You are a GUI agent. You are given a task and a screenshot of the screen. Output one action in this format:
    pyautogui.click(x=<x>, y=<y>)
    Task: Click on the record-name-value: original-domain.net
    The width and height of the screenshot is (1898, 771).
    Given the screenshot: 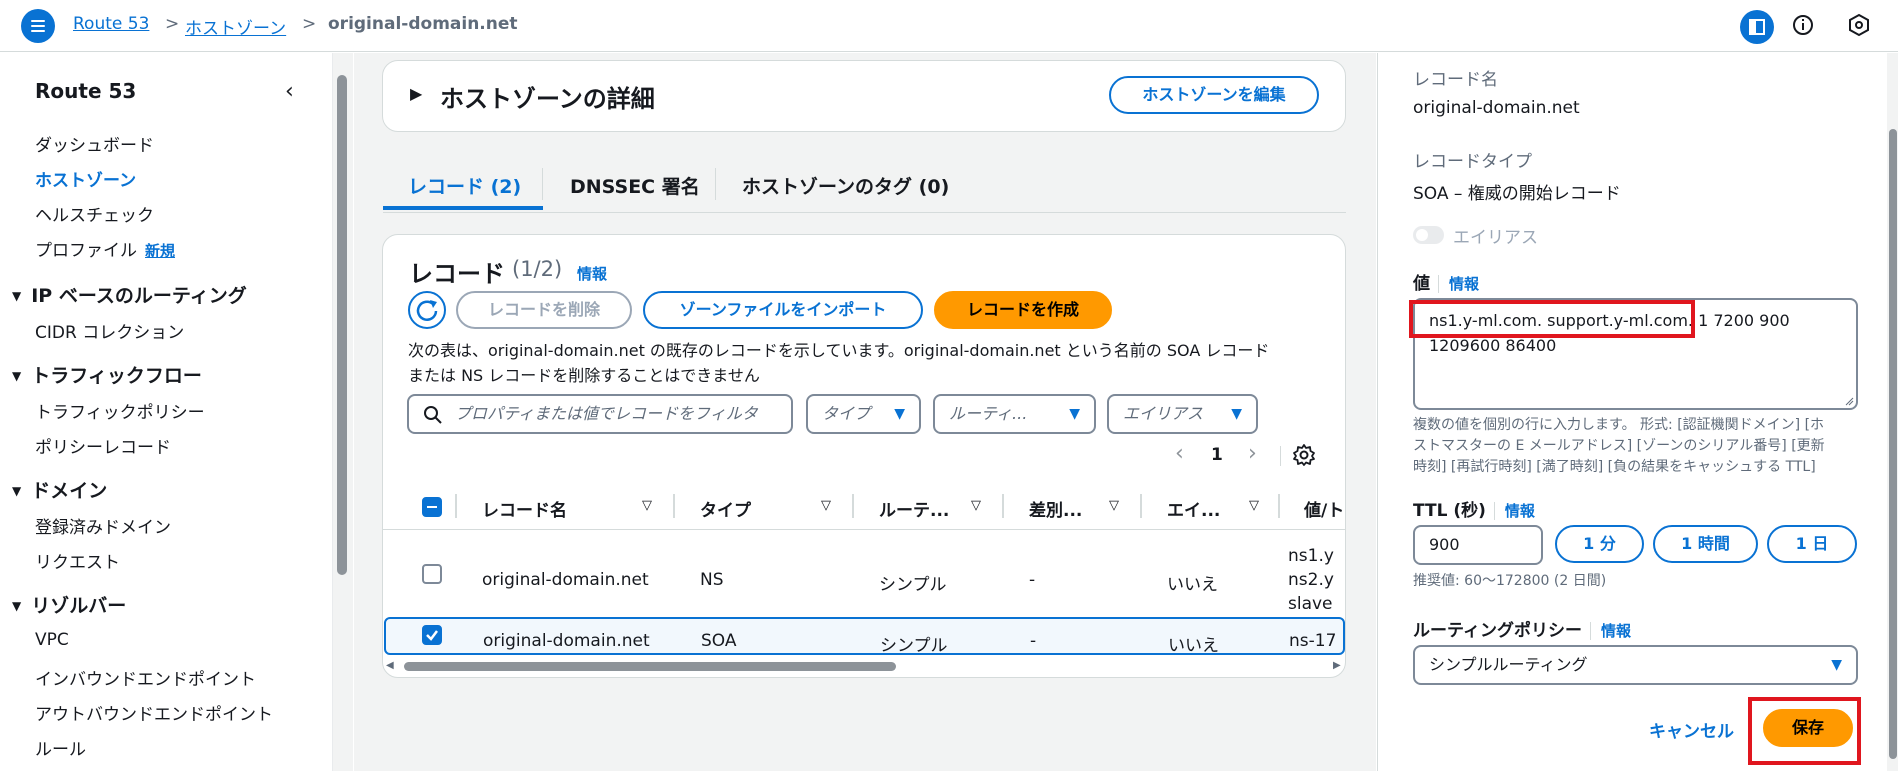 What is the action you would take?
    pyautogui.click(x=1496, y=108)
    